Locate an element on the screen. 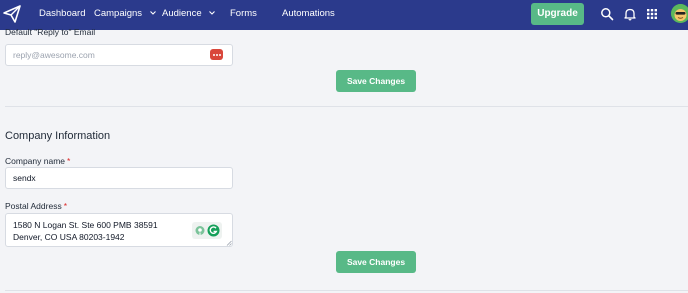 The width and height of the screenshot is (688, 293). nav-forms: Forms is located at coordinates (243, 14).